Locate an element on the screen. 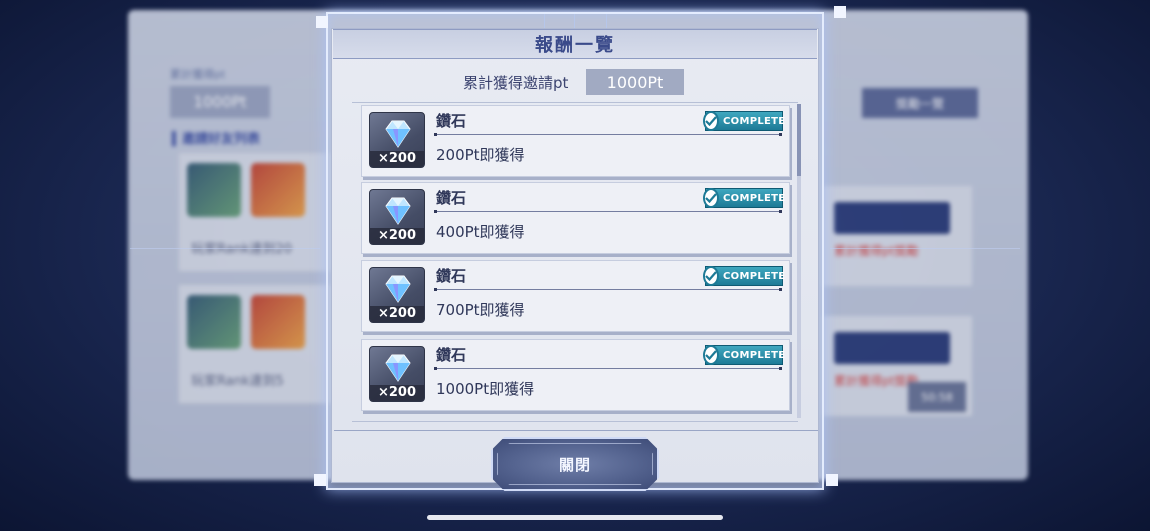 The height and width of the screenshot is (531, 1150). background-friend-card: 玩家Rank達到20 is located at coordinates (258, 212).